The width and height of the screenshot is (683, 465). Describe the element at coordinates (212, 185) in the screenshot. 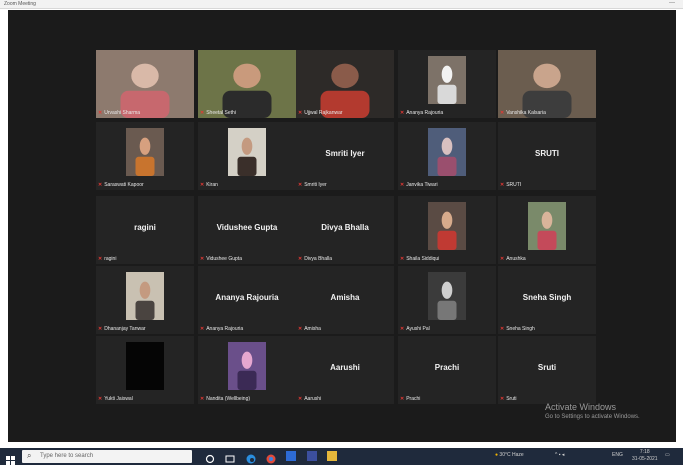

I see `participant-name: Kiran` at that location.